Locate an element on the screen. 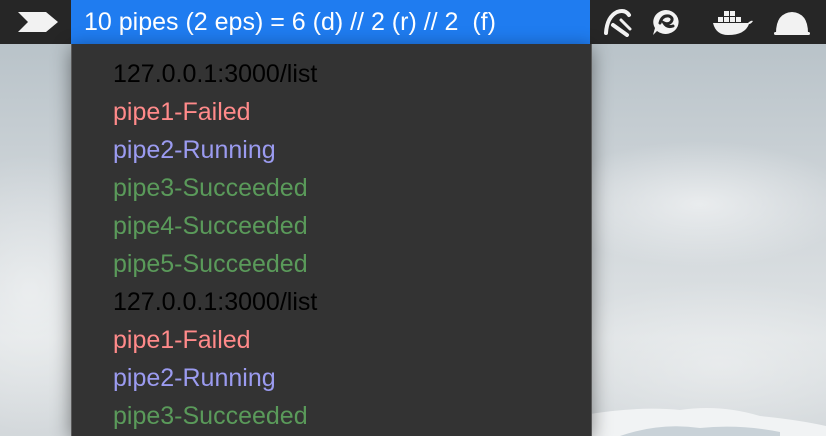  docker-whale-icon is located at coordinates (732, 22).